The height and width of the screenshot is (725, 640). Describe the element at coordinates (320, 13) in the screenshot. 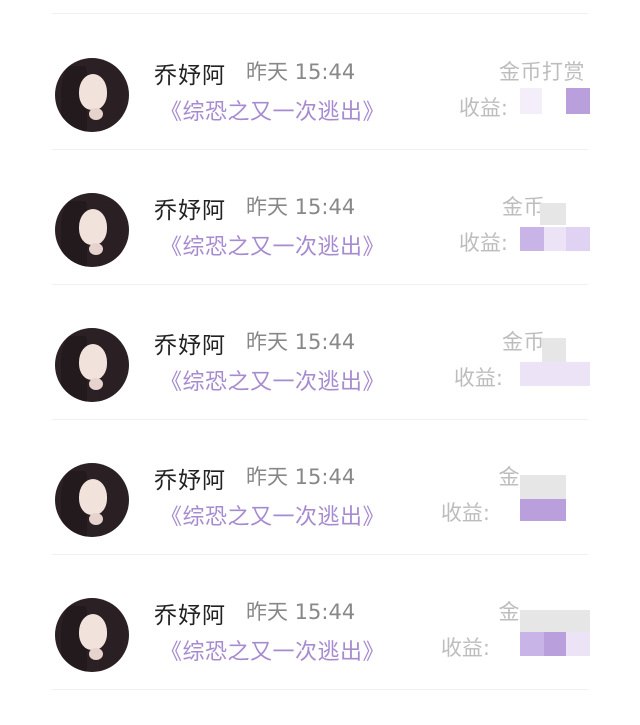

I see `divider-top` at that location.